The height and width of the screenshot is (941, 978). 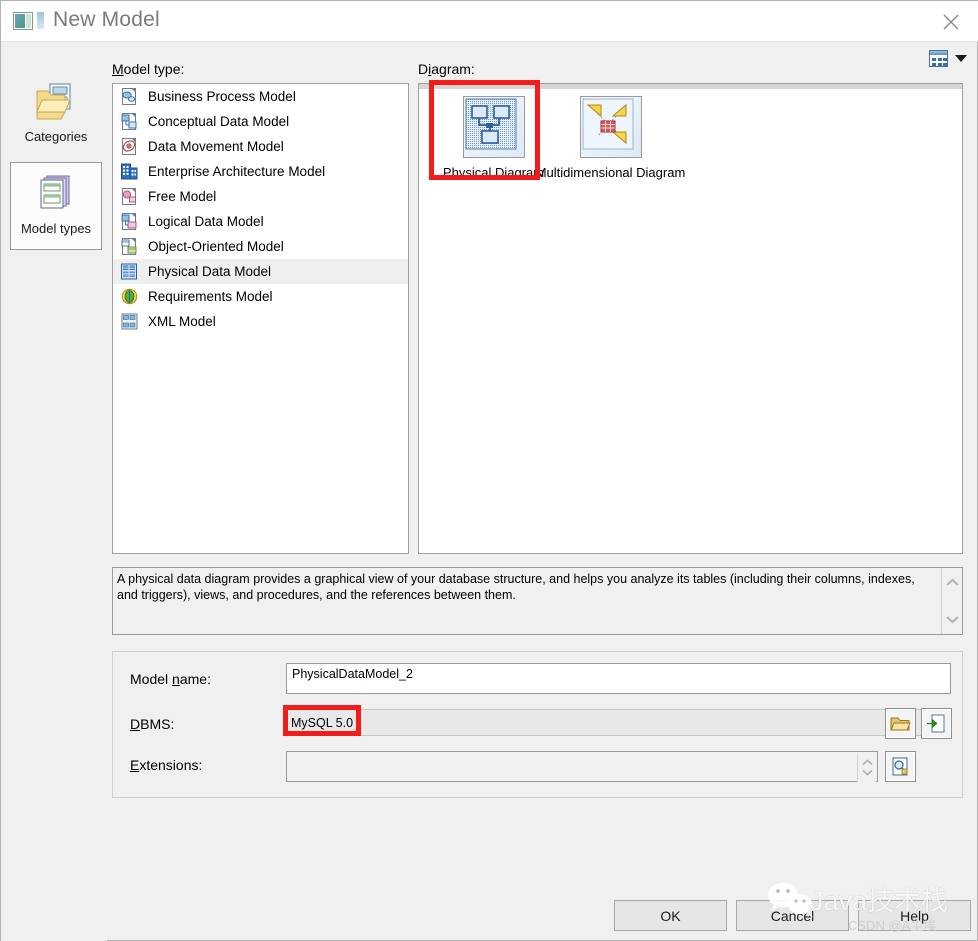 I want to click on description-scrollbar, so click(x=951, y=601).